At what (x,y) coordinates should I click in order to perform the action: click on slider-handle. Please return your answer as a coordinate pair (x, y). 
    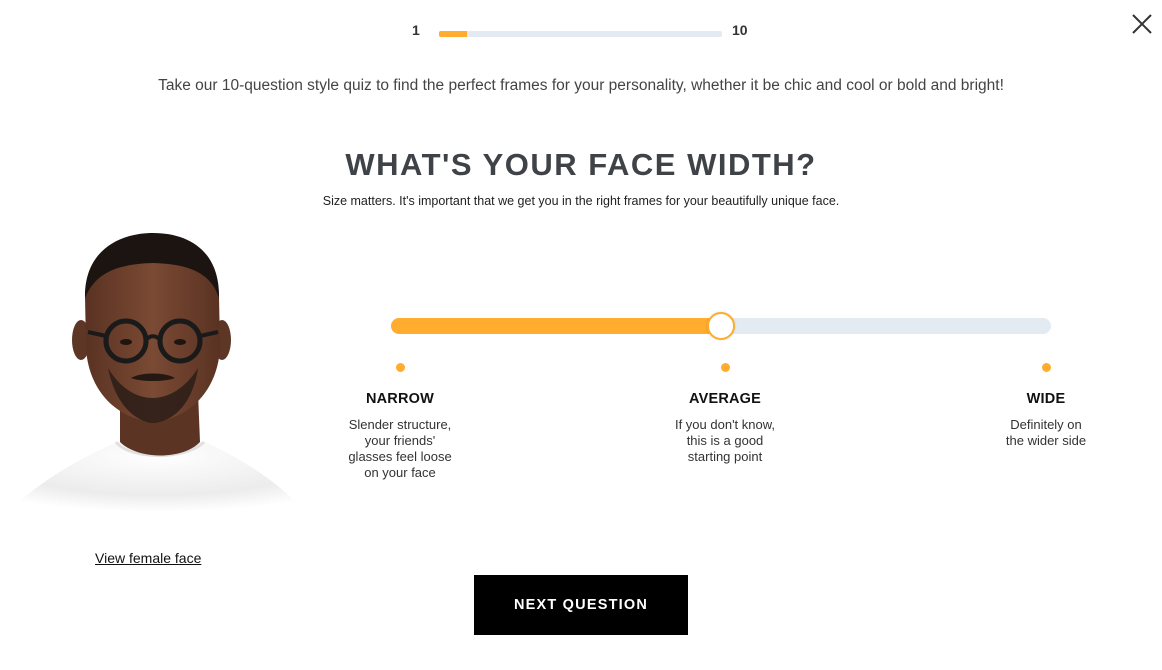
    Looking at the image, I should click on (721, 326).